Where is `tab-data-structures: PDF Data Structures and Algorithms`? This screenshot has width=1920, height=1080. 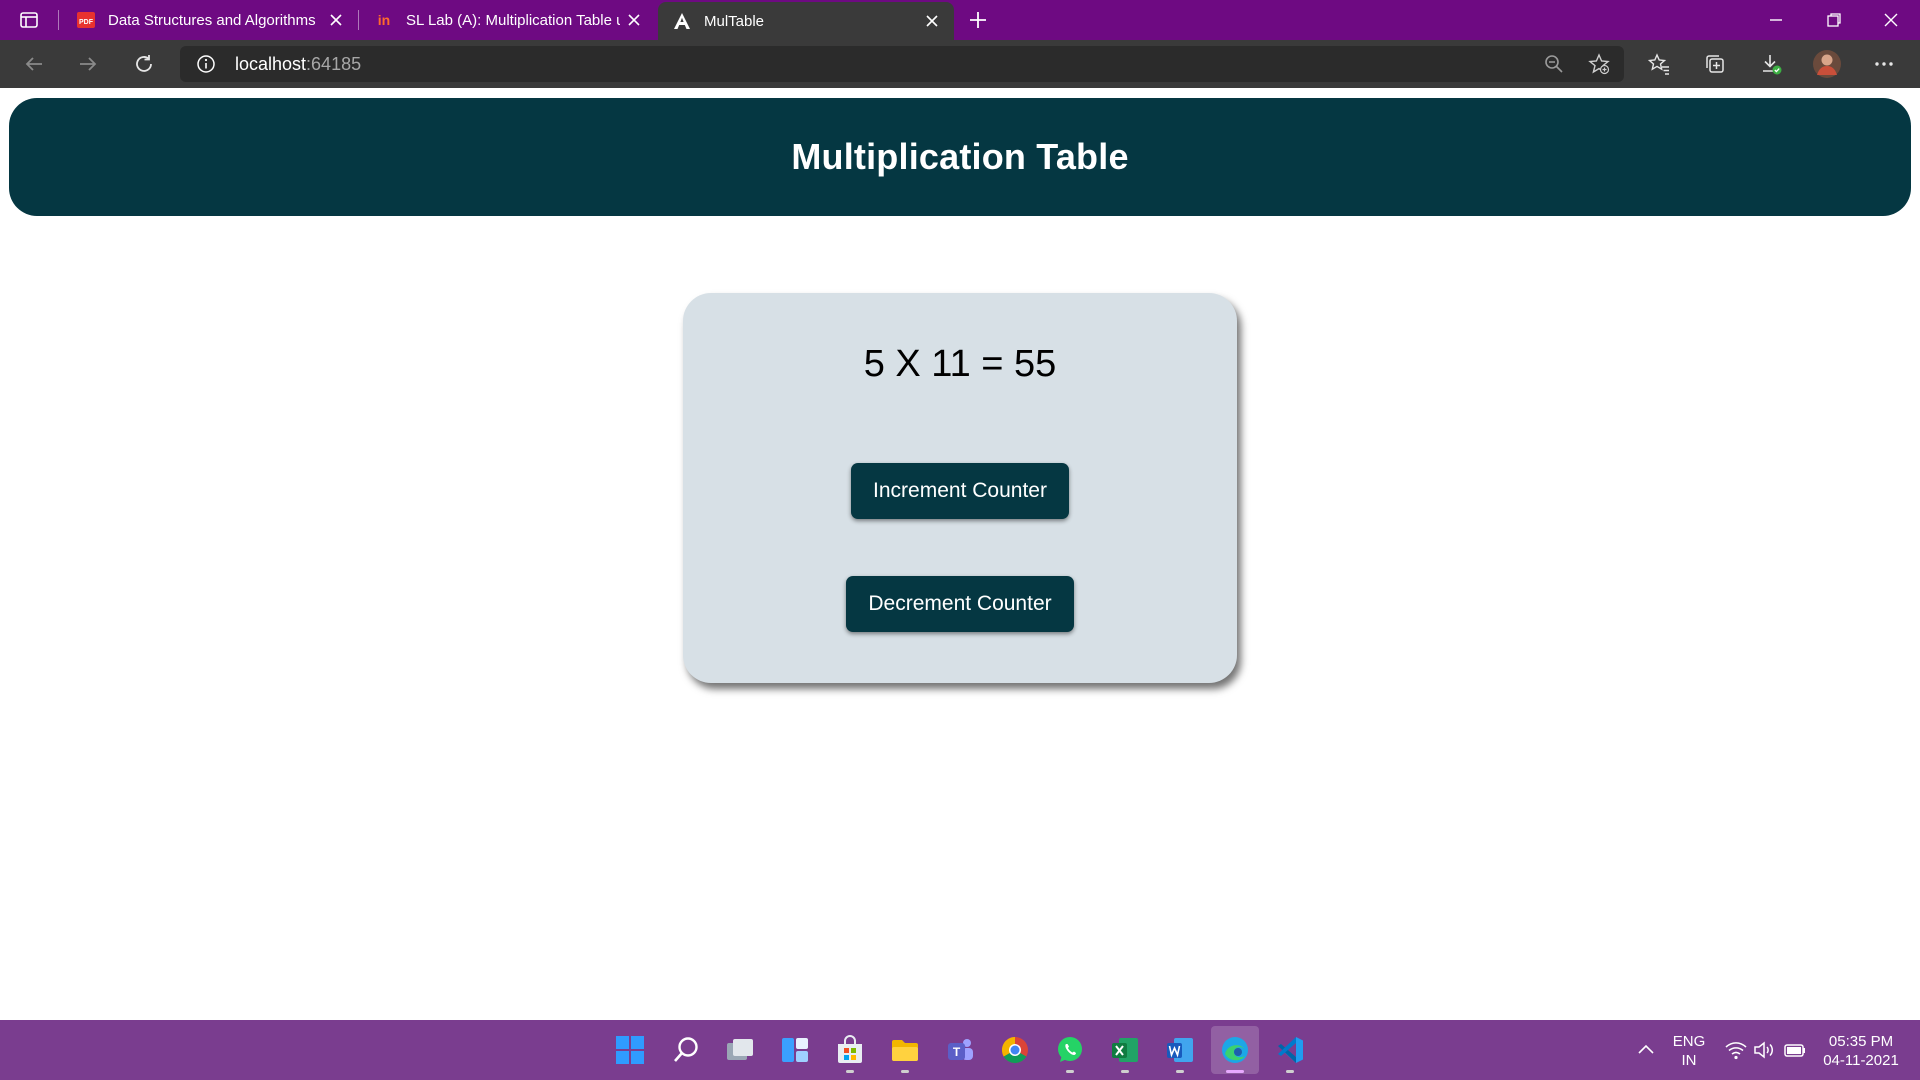
tab-data-structures: PDF Data Structures and Algorithms is located at coordinates (210, 20).